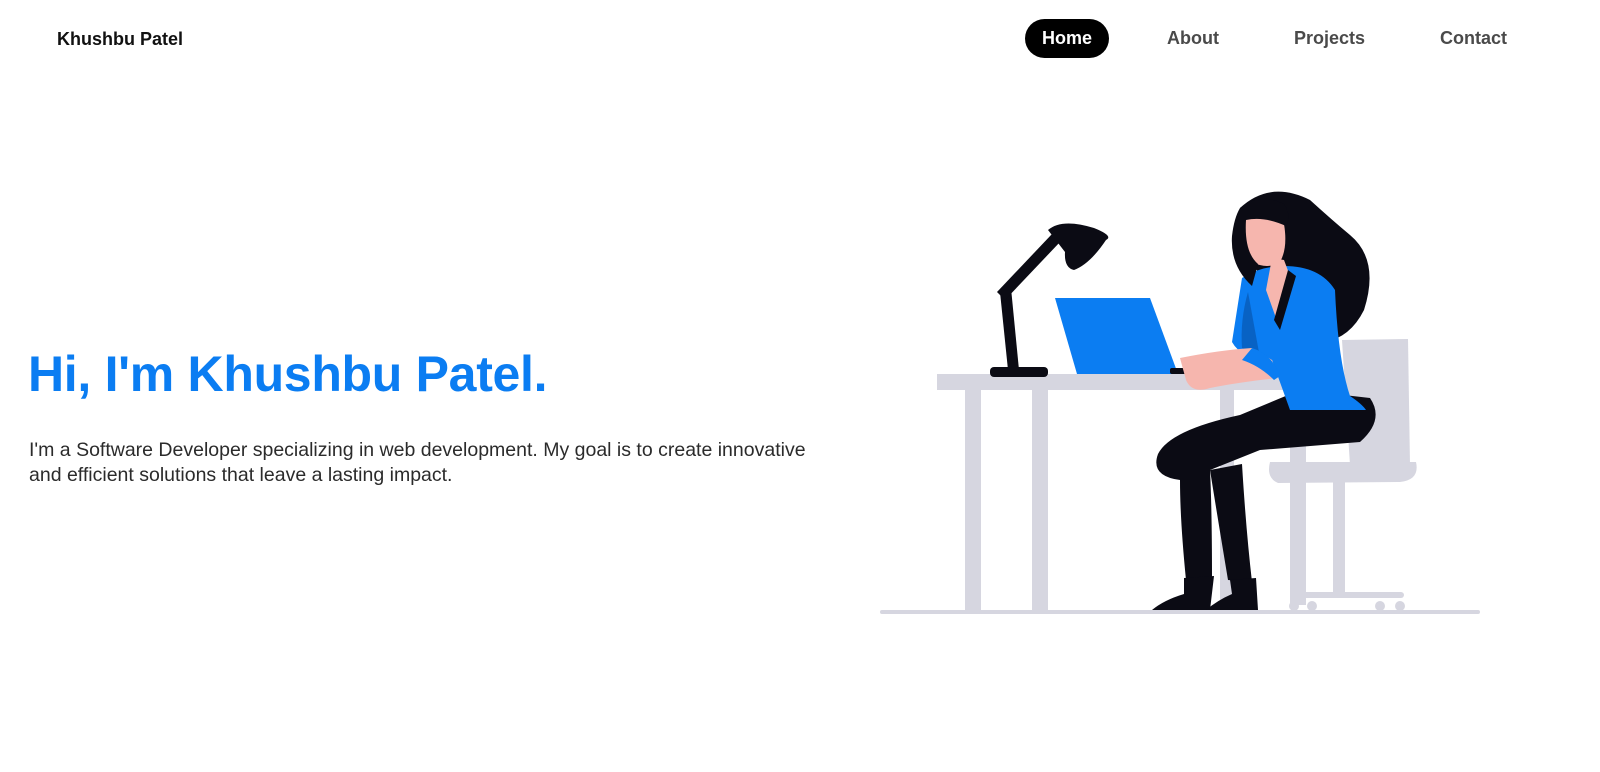  Describe the element at coordinates (1274, 38) in the screenshot. I see `nav-menu: Home About Projects Contact` at that location.